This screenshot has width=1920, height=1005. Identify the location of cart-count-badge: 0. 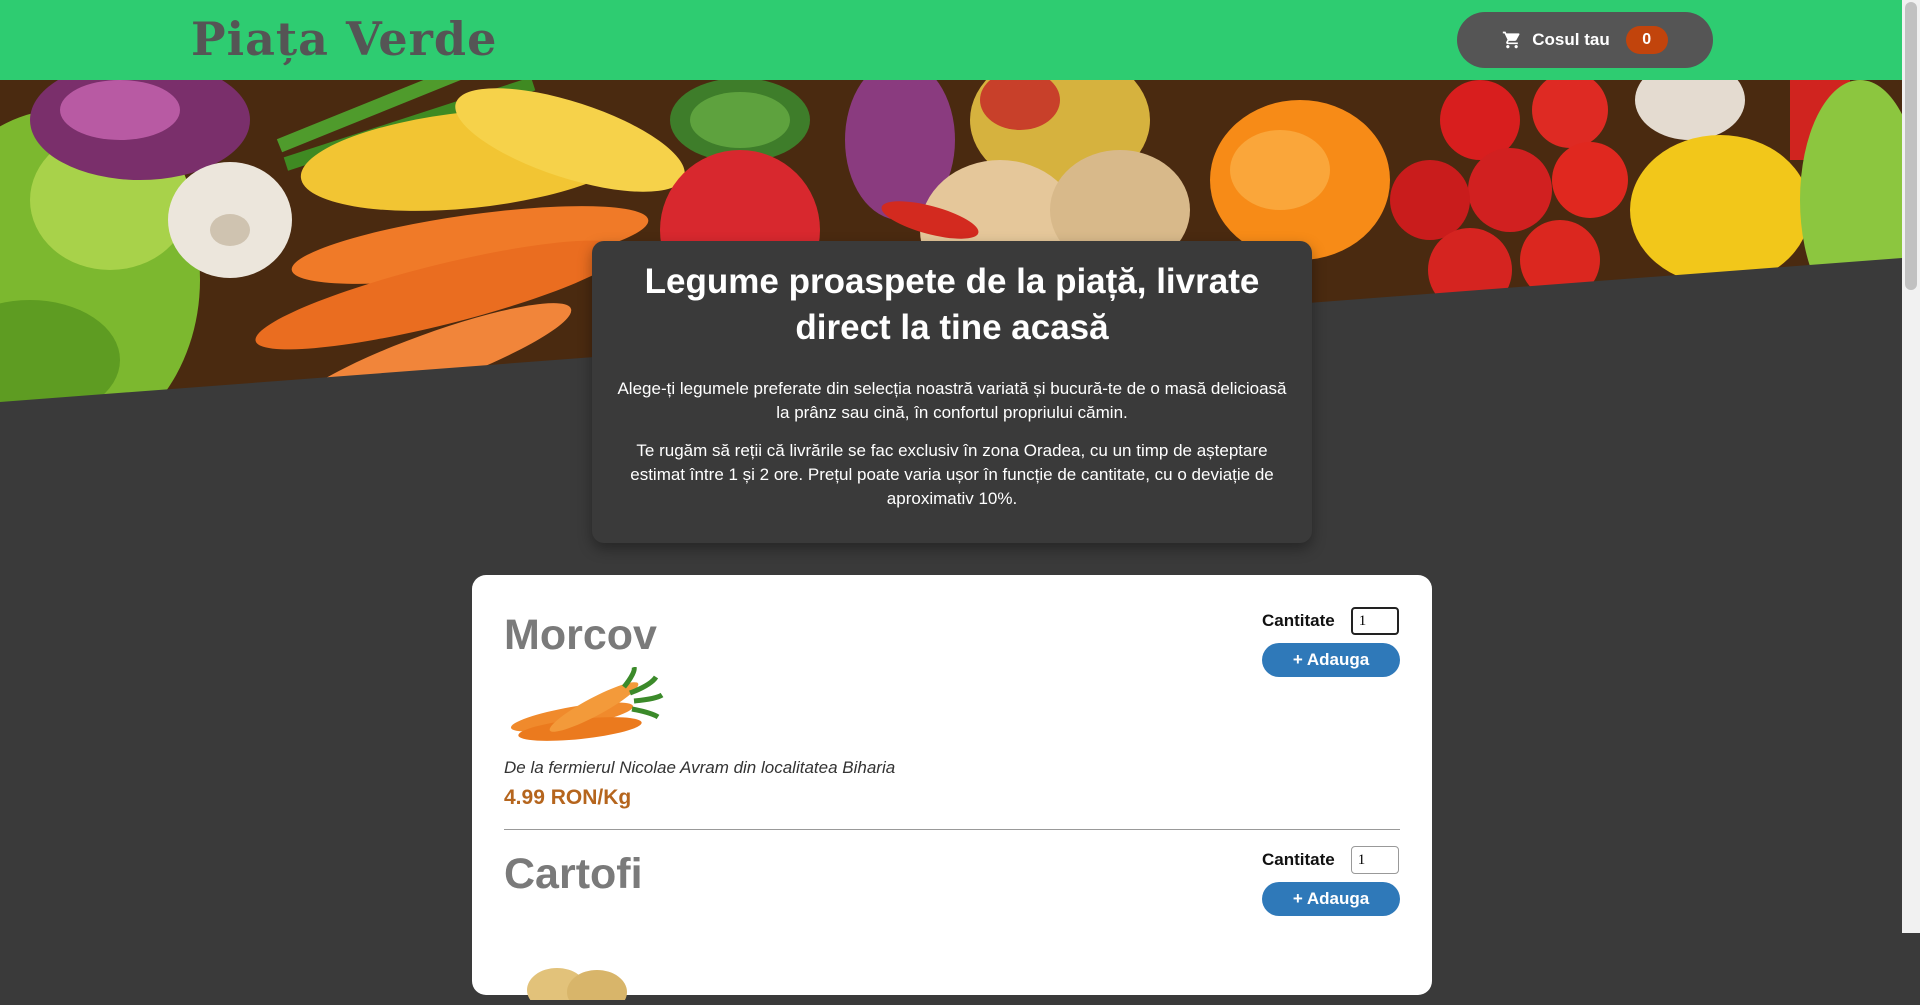
(1646, 40).